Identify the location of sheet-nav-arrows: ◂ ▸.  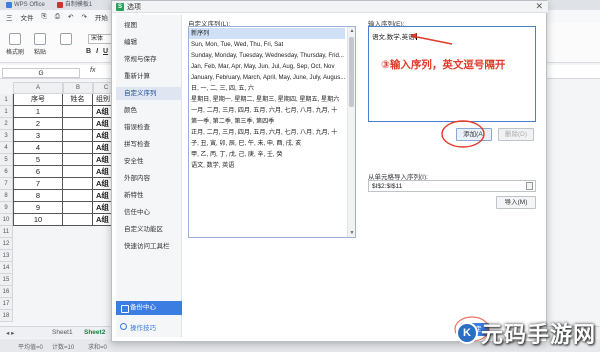
(10, 333).